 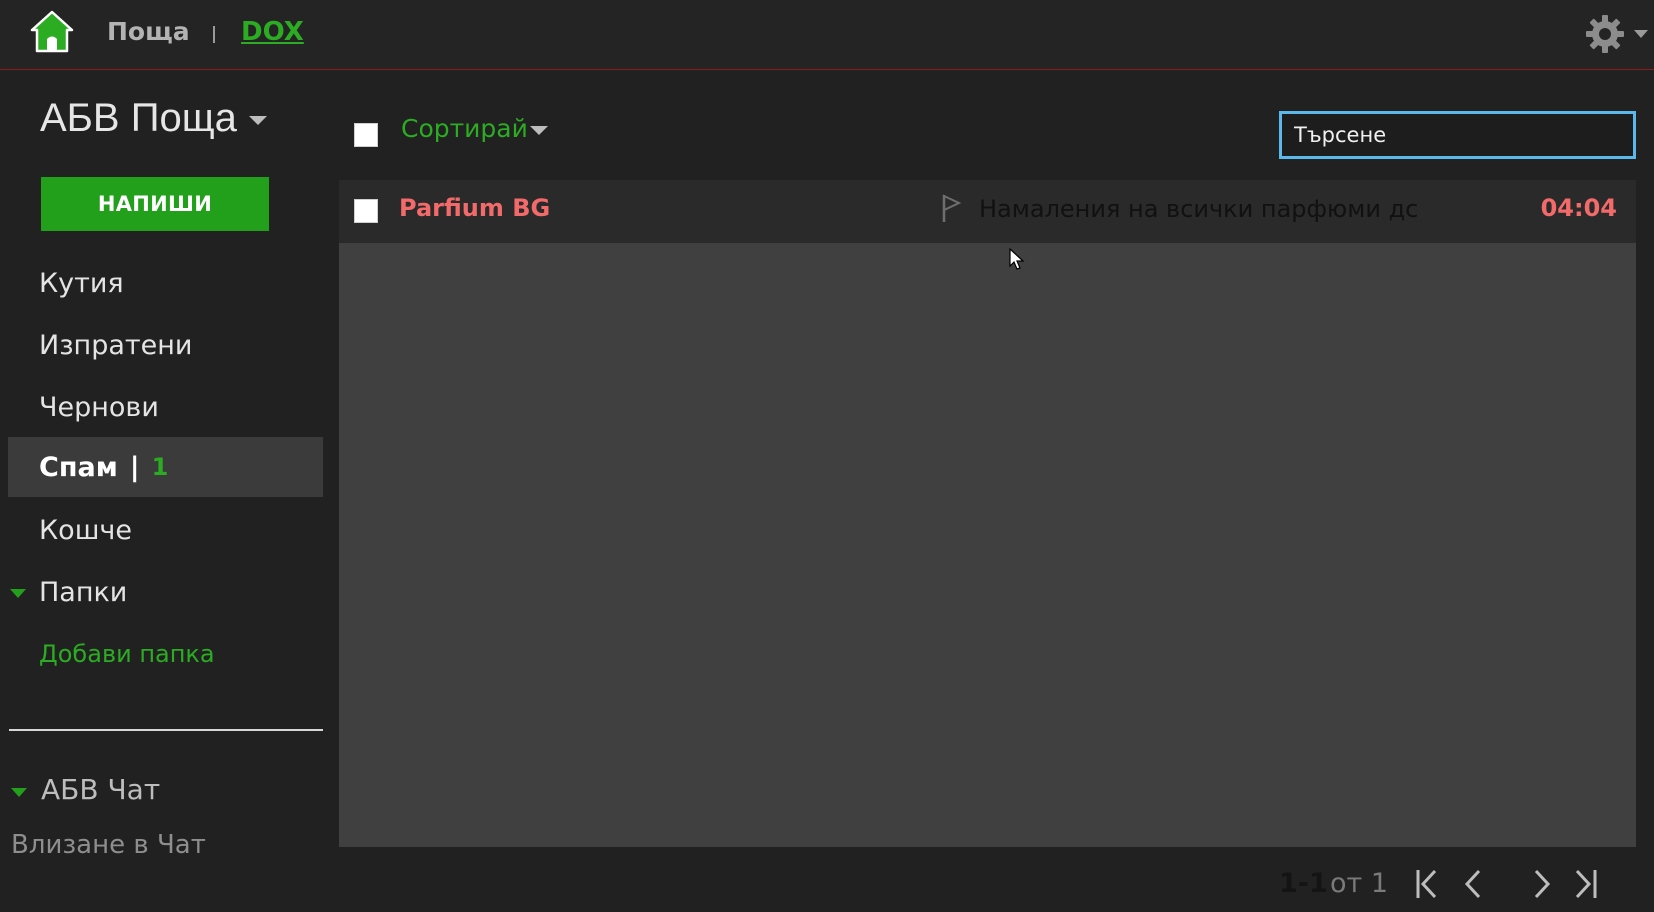 I want to click on first-page-icon, so click(x=1429, y=884).